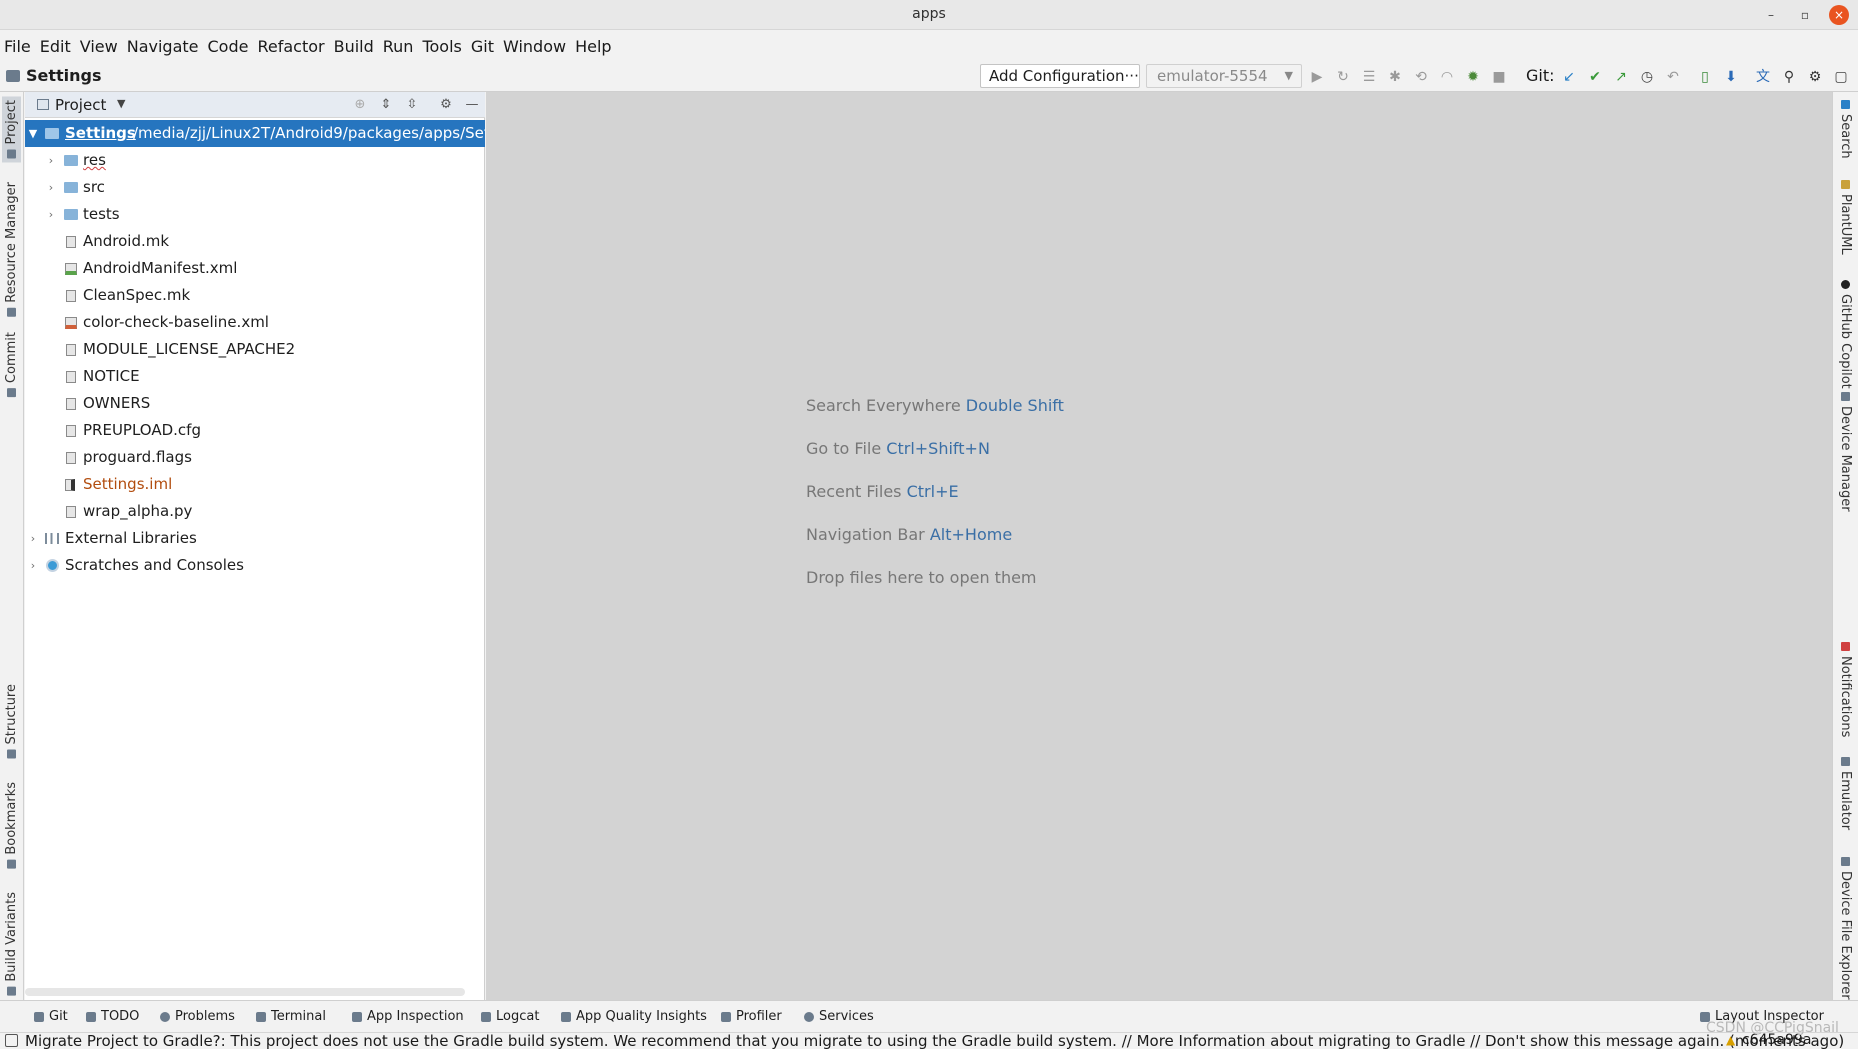 The image size is (1858, 1049). Describe the element at coordinates (1789, 77) in the screenshot. I see `search-icon: ⚲` at that location.